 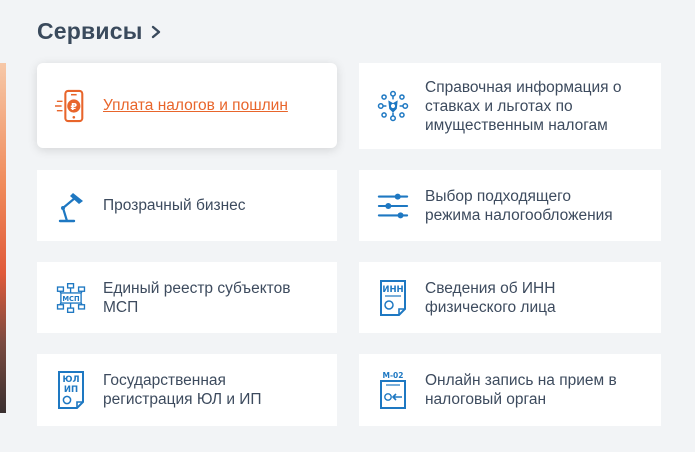 What do you see at coordinates (90, 31) in the screenshot?
I see `page-title: Сервисы` at bounding box center [90, 31].